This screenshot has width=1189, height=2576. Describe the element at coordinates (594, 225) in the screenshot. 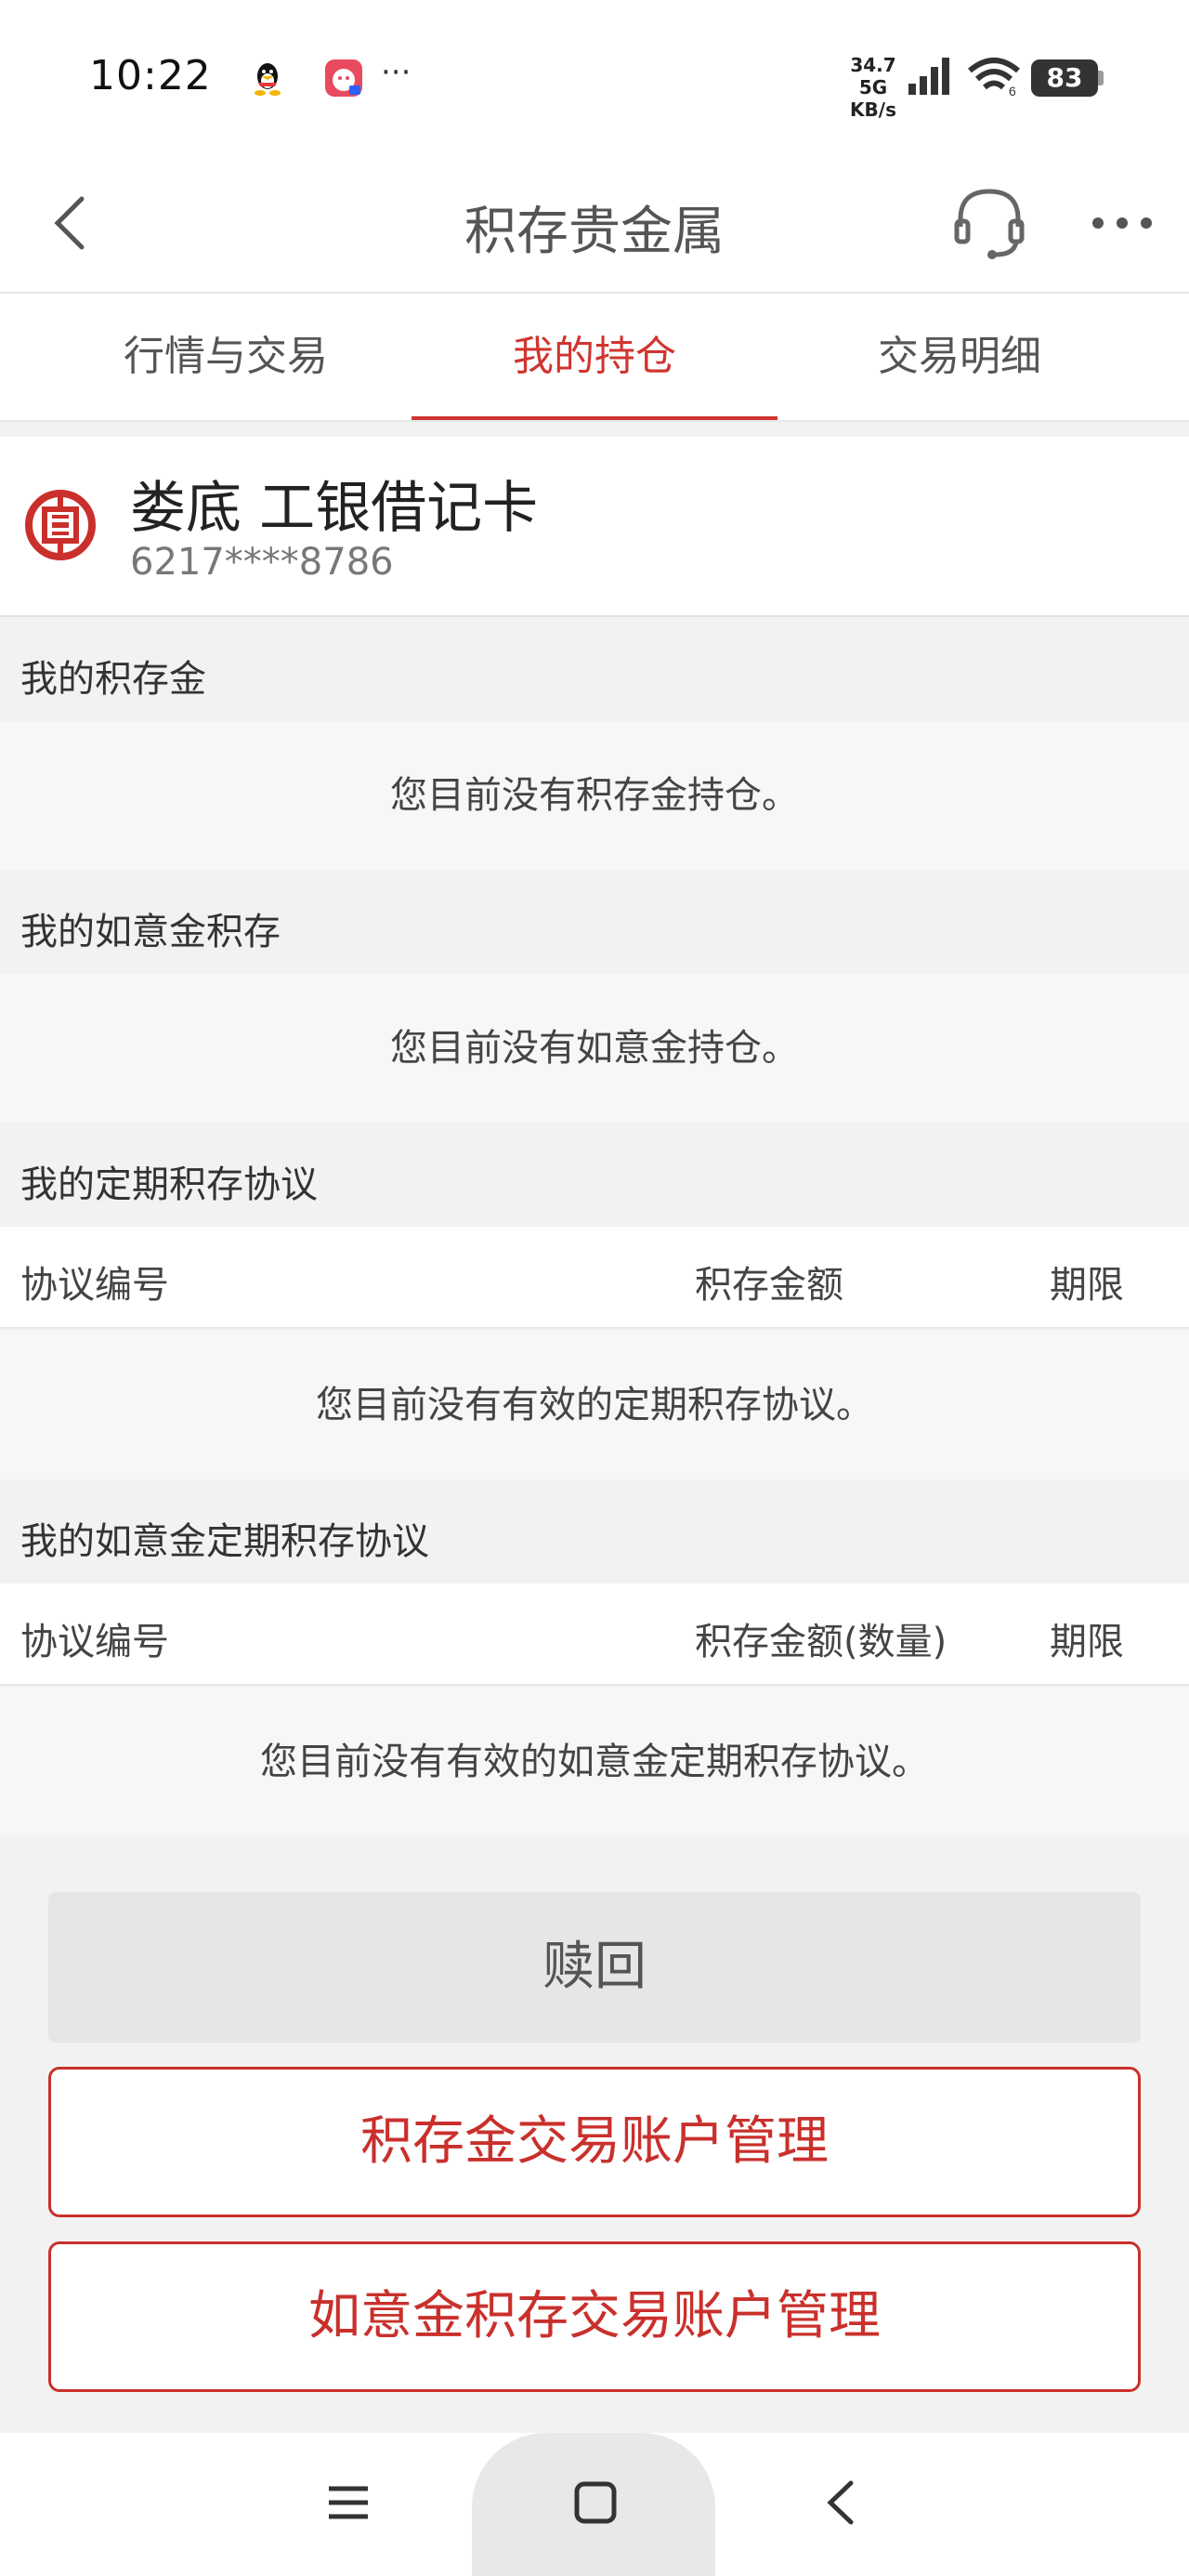

I see `app-header: 积存贵金属` at that location.